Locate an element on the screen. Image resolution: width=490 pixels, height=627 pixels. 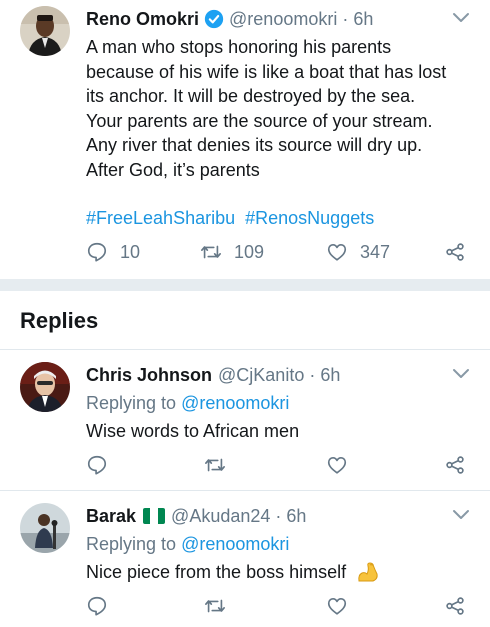
tweet-actions: 10 109 347 is located at coordinates (281, 254).